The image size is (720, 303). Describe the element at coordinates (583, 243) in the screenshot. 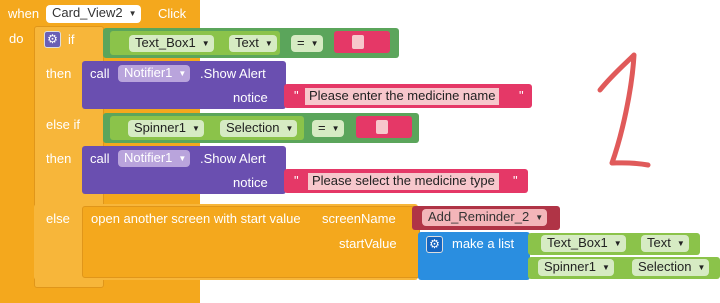

I see `list-component-text-box1: Text_Box1 ▼` at that location.